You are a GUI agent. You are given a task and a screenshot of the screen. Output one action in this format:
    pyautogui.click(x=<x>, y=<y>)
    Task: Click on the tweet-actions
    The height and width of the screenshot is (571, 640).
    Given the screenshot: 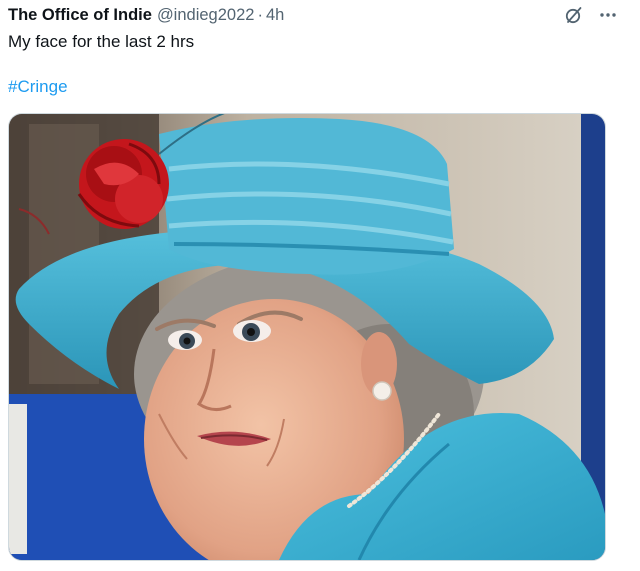 What is the action you would take?
    pyautogui.click(x=591, y=15)
    